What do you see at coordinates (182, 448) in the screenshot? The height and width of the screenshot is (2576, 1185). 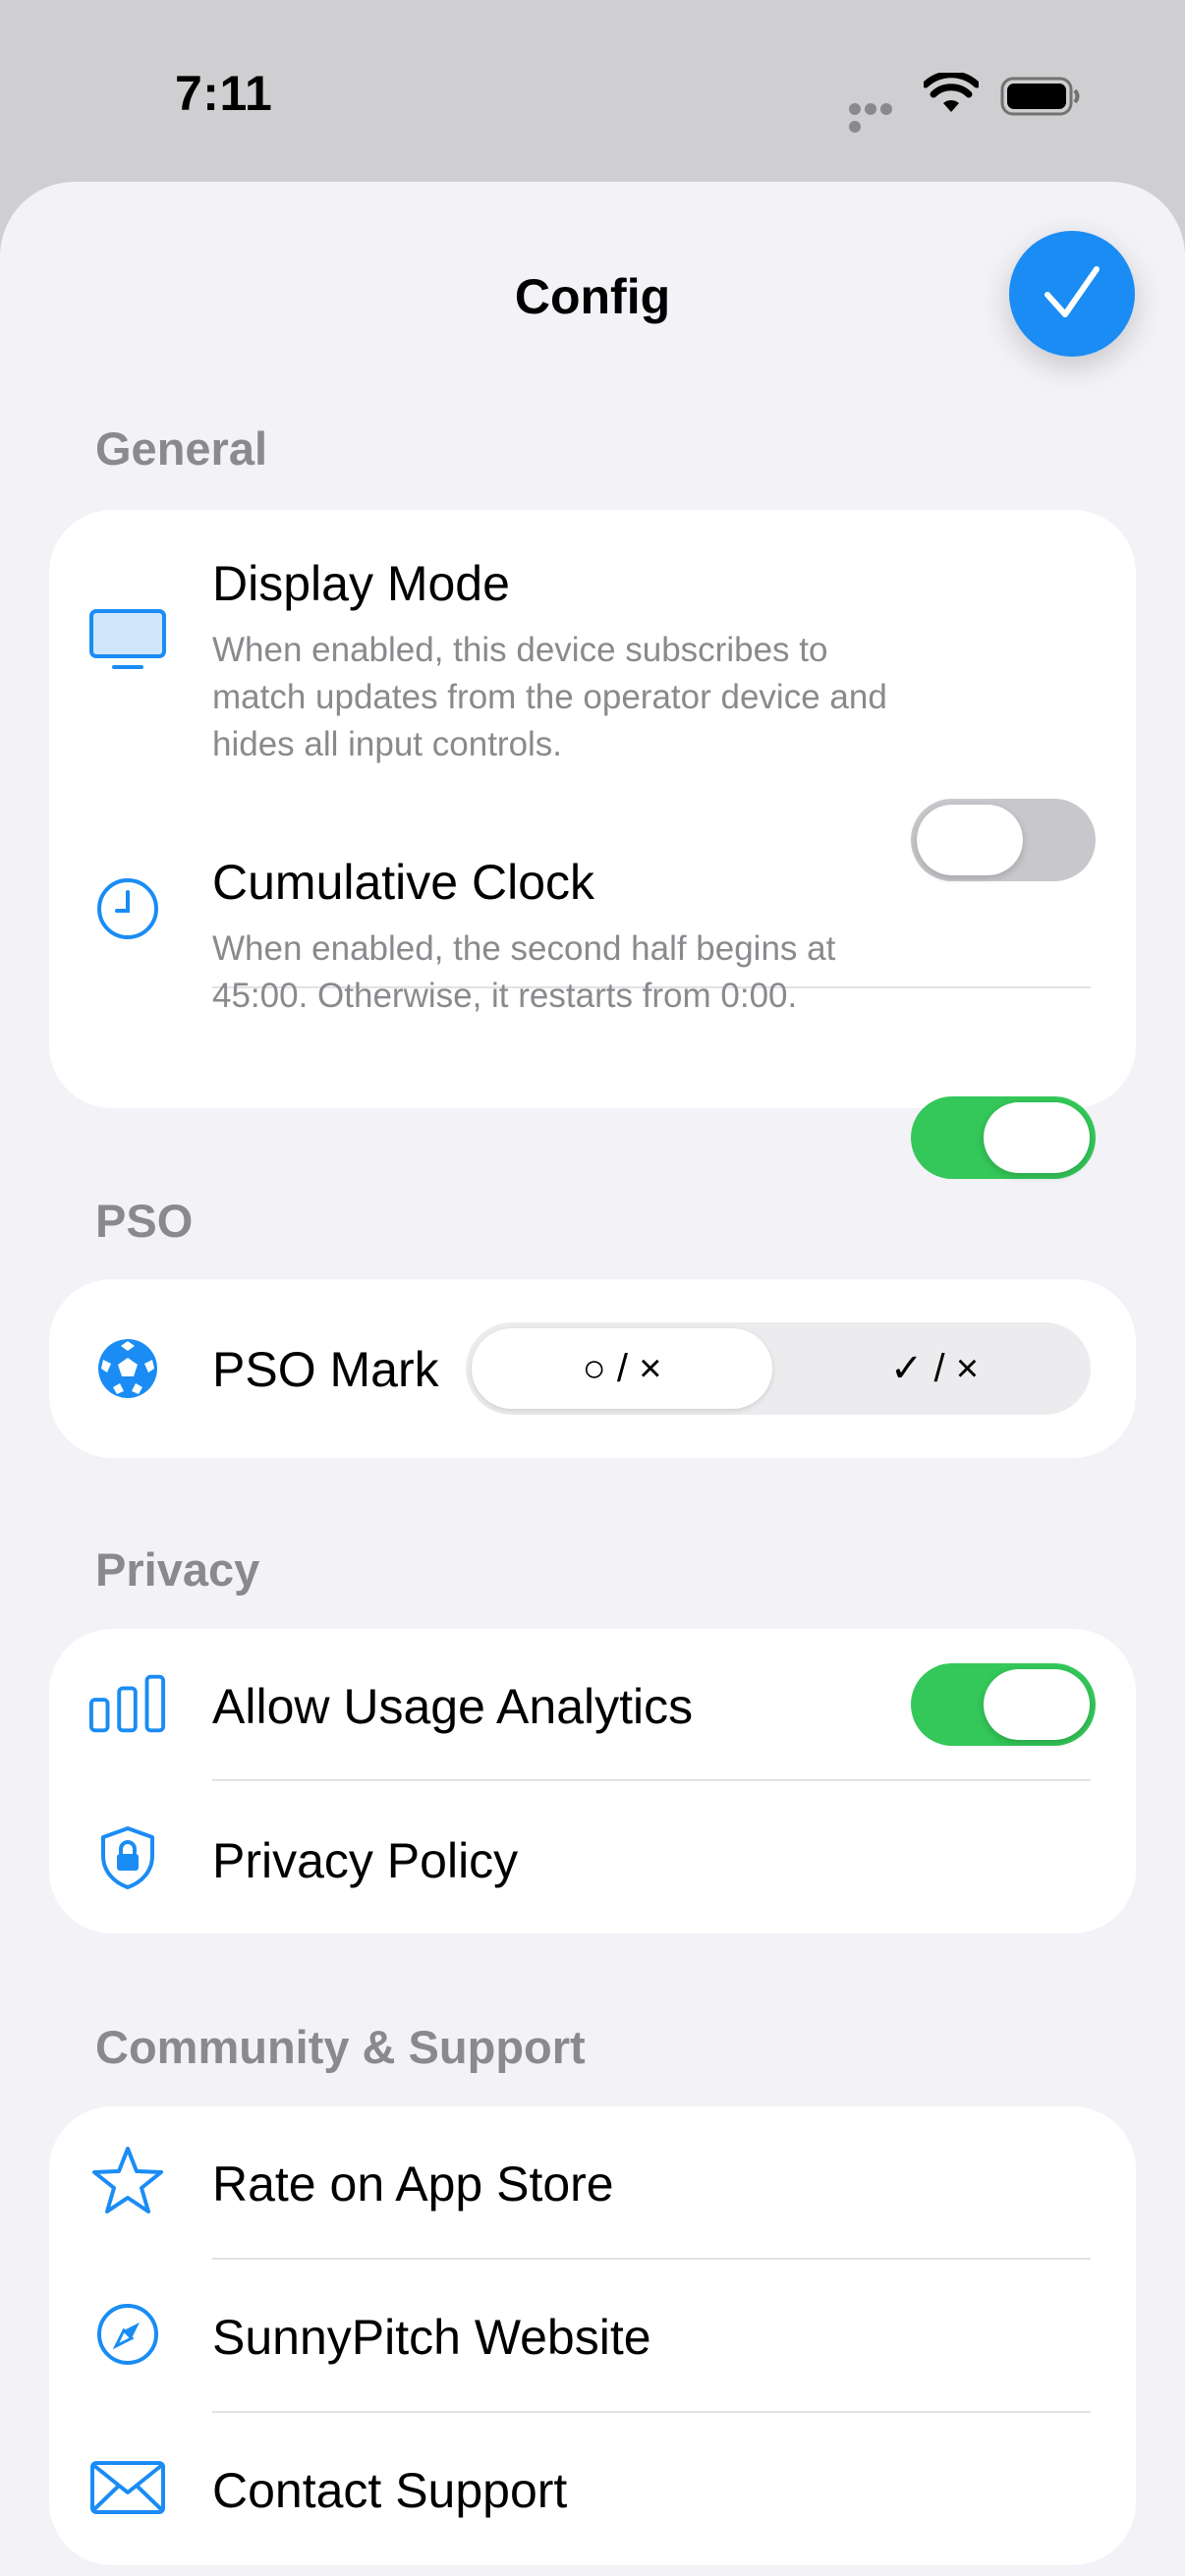 I see `section-header-general: General` at bounding box center [182, 448].